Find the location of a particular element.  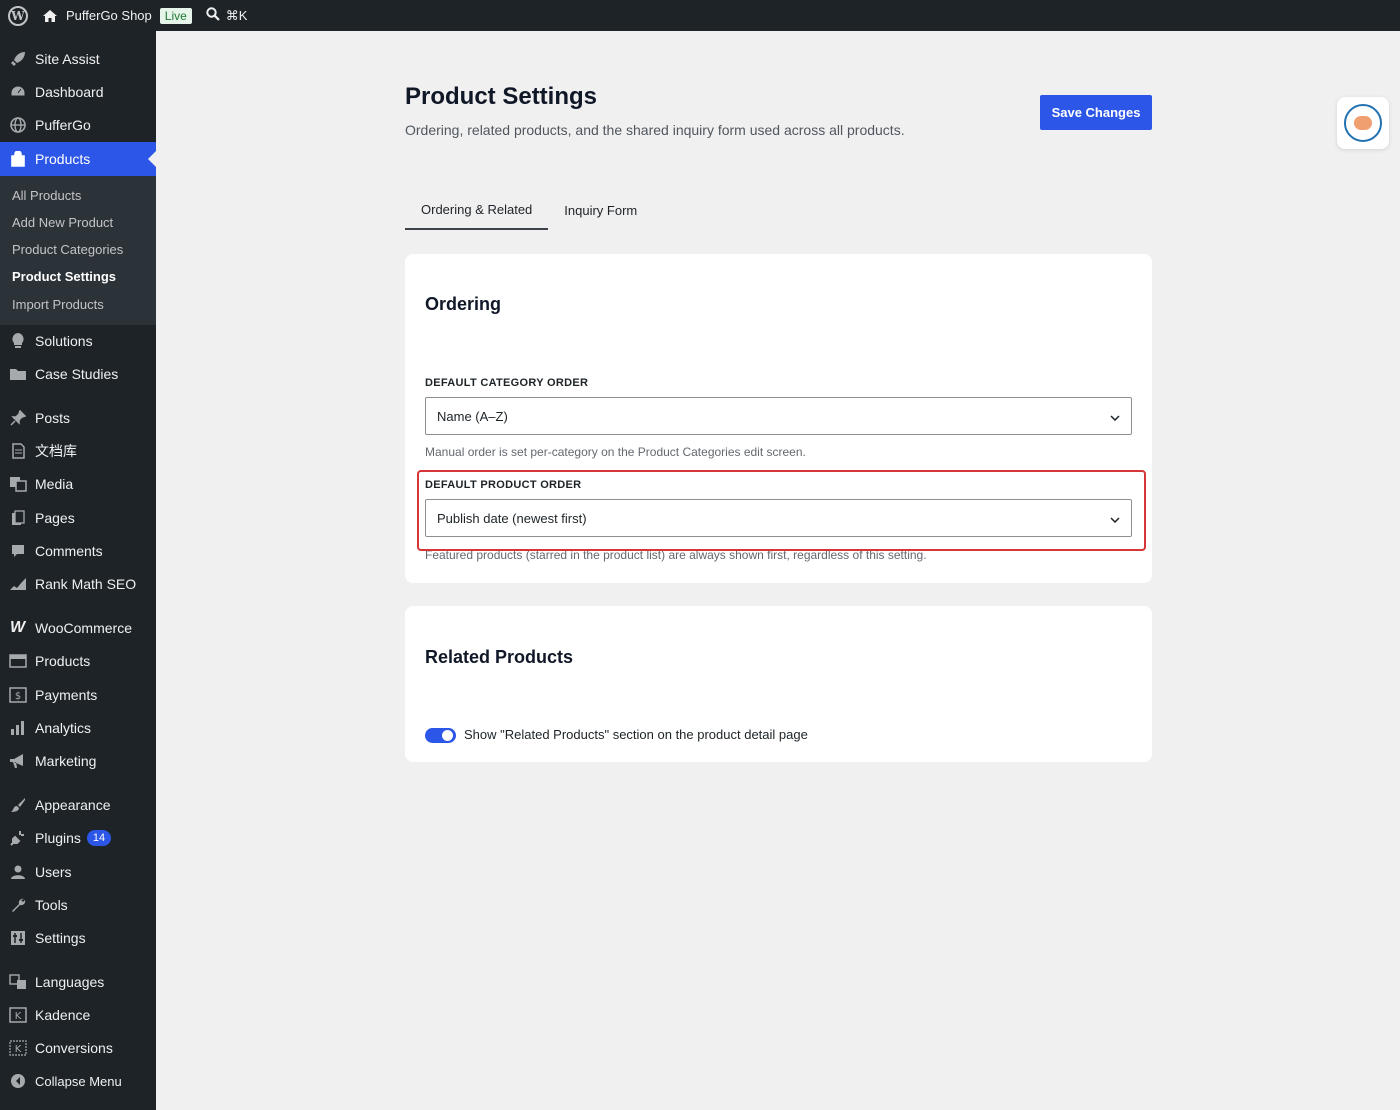

submenu-add-new-product: Add New Product is located at coordinates (62, 222).